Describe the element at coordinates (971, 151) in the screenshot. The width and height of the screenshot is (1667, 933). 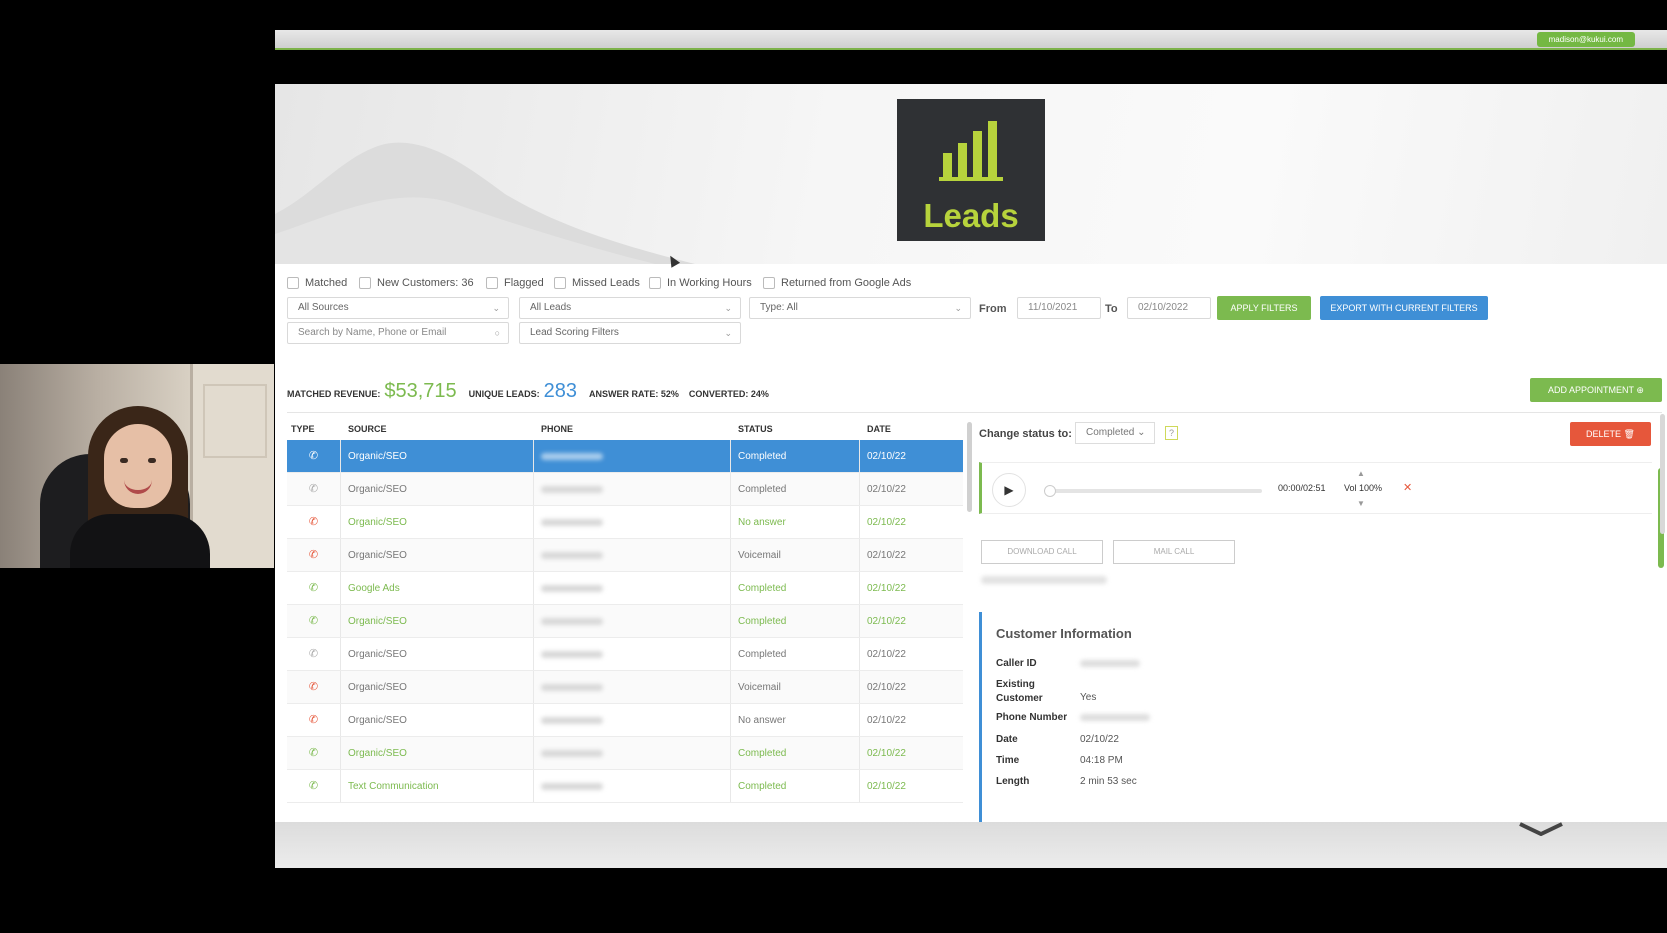
I see `bar-chart-icon` at that location.